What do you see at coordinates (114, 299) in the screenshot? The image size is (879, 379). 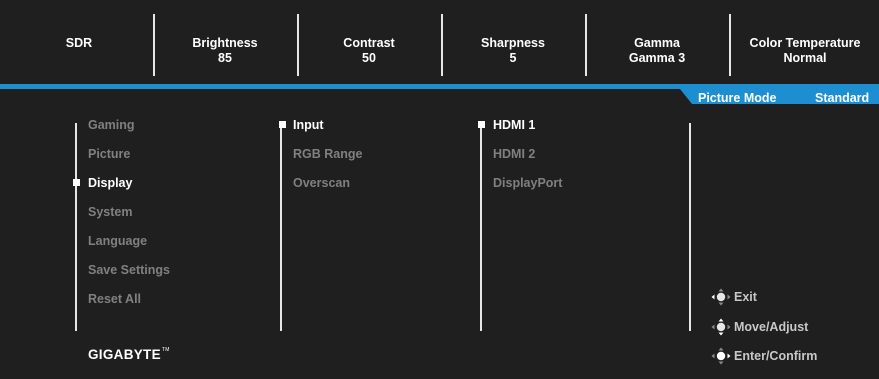 I see `menu-item-reset-all: Reset All` at bounding box center [114, 299].